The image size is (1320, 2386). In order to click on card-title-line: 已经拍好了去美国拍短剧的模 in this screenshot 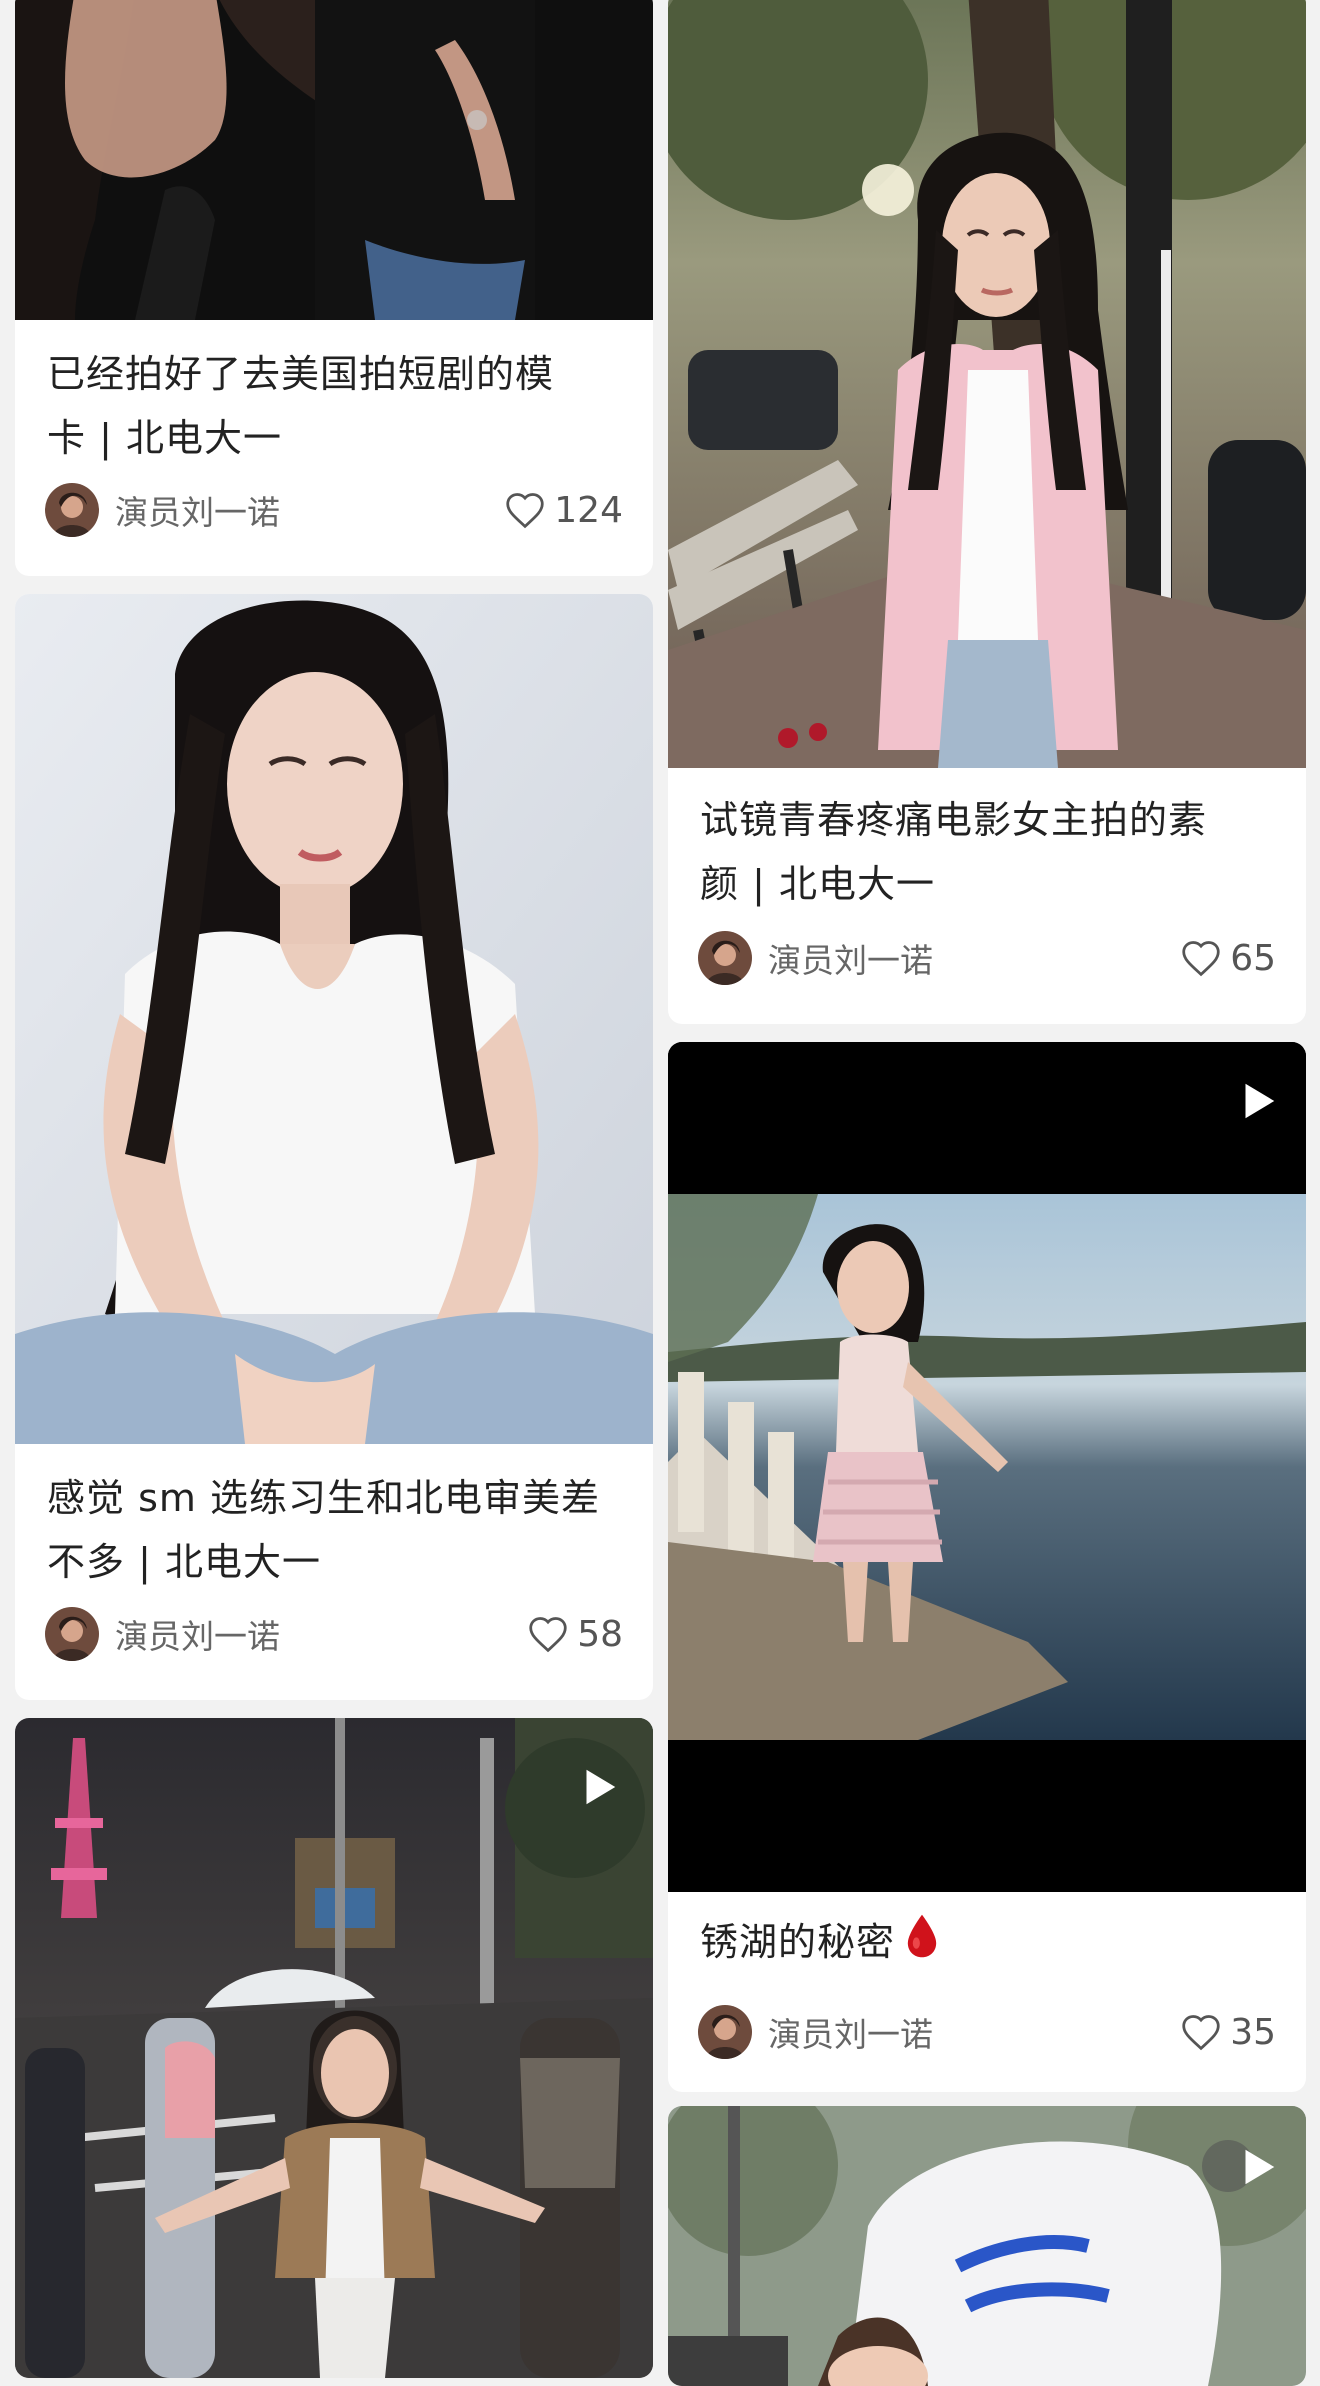, I will do `click(301, 374)`.